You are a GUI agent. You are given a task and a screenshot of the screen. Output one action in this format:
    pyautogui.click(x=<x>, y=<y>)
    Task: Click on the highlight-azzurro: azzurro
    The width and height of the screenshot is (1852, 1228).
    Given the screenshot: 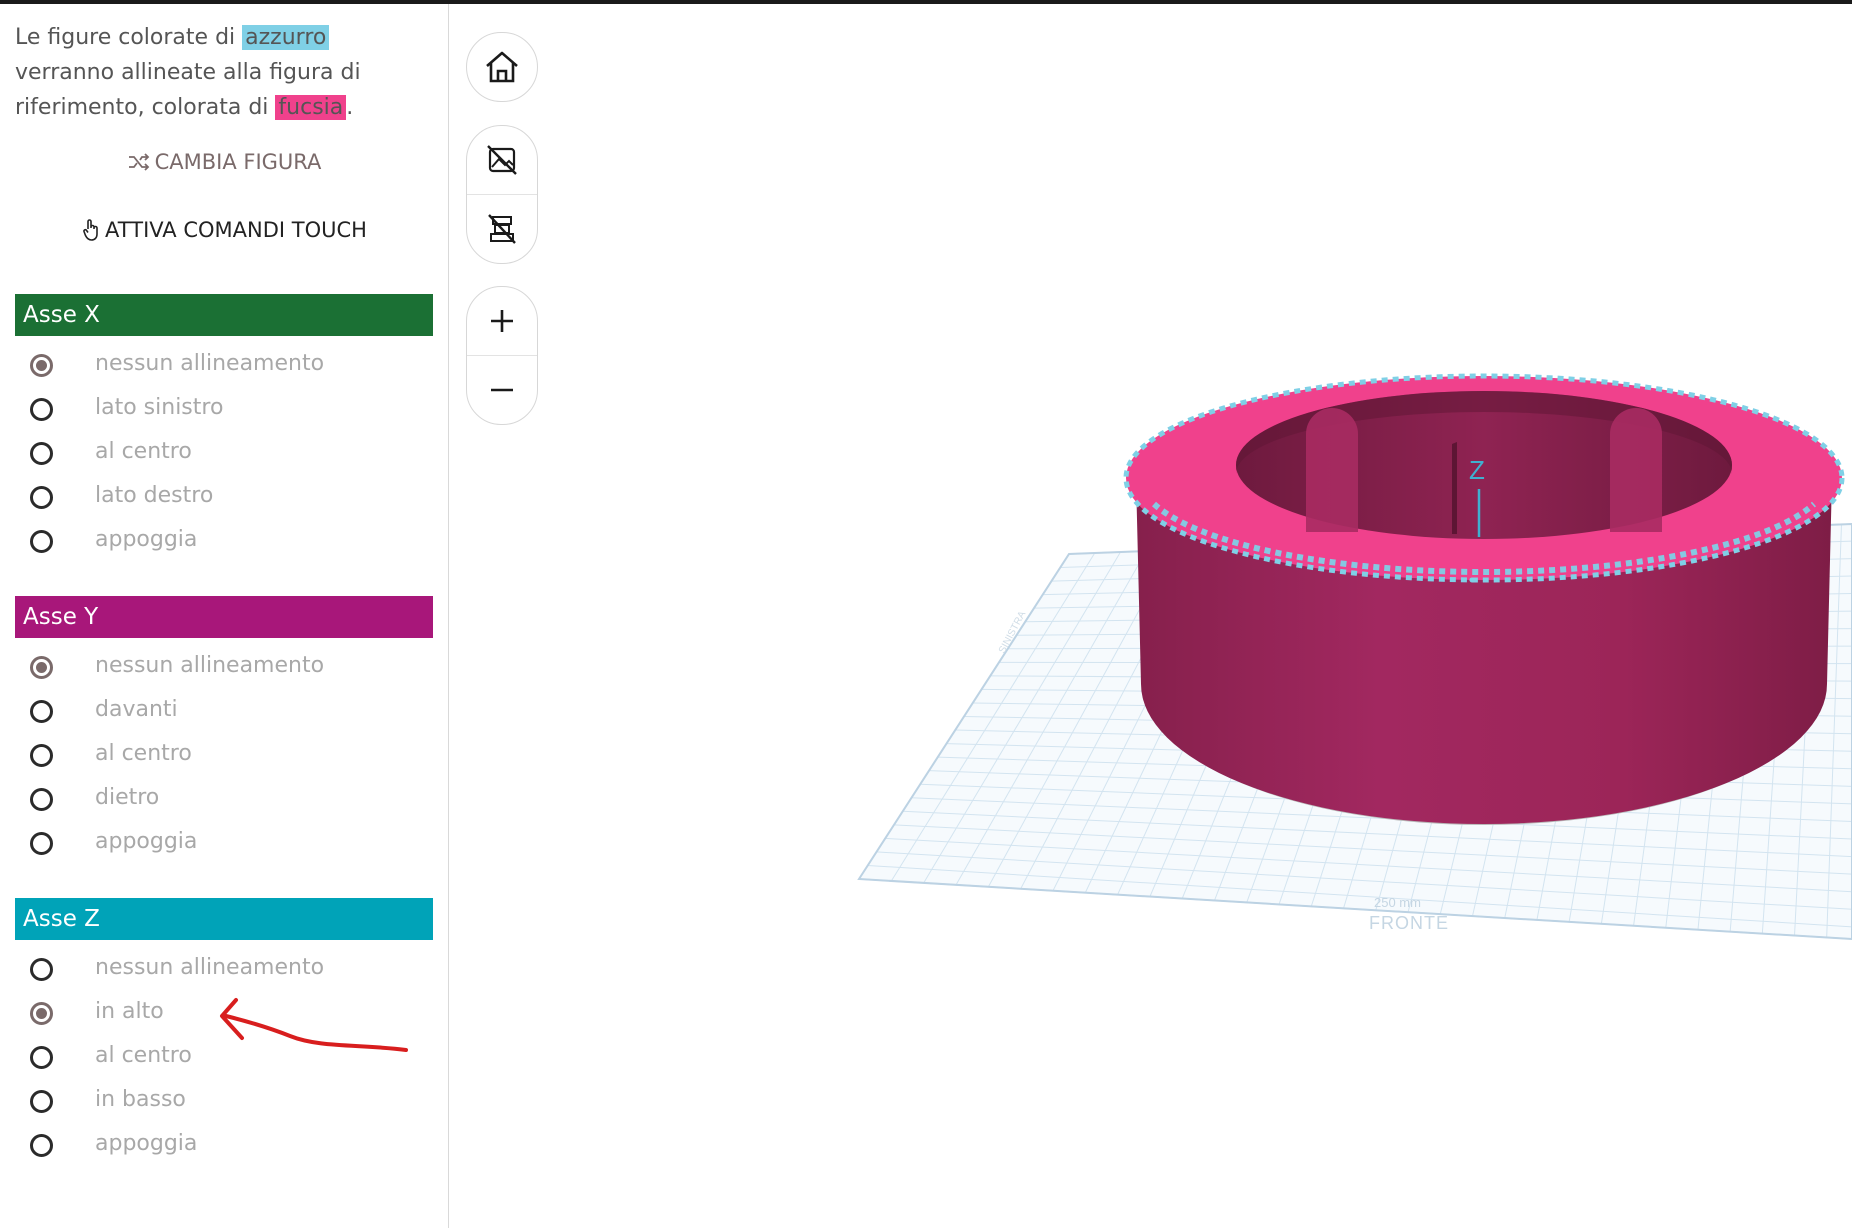 What is the action you would take?
    pyautogui.click(x=286, y=37)
    